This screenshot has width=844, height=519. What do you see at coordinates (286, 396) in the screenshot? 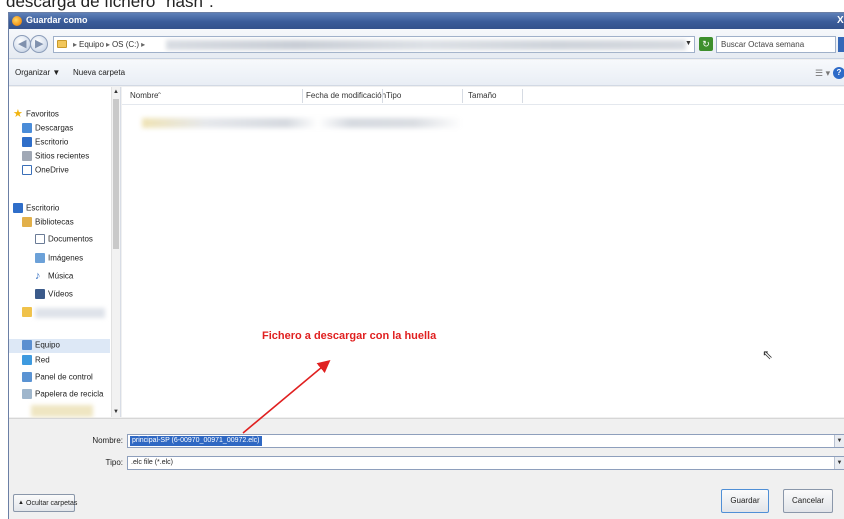
I see `annotation-arrow` at bounding box center [286, 396].